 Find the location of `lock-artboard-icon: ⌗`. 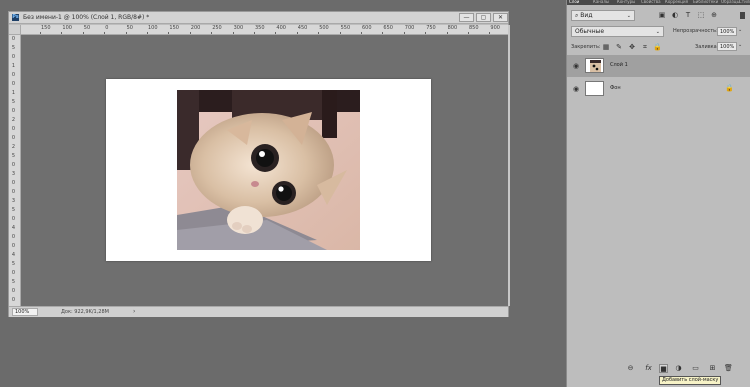

lock-artboard-icon: ⌗ is located at coordinates (645, 47).